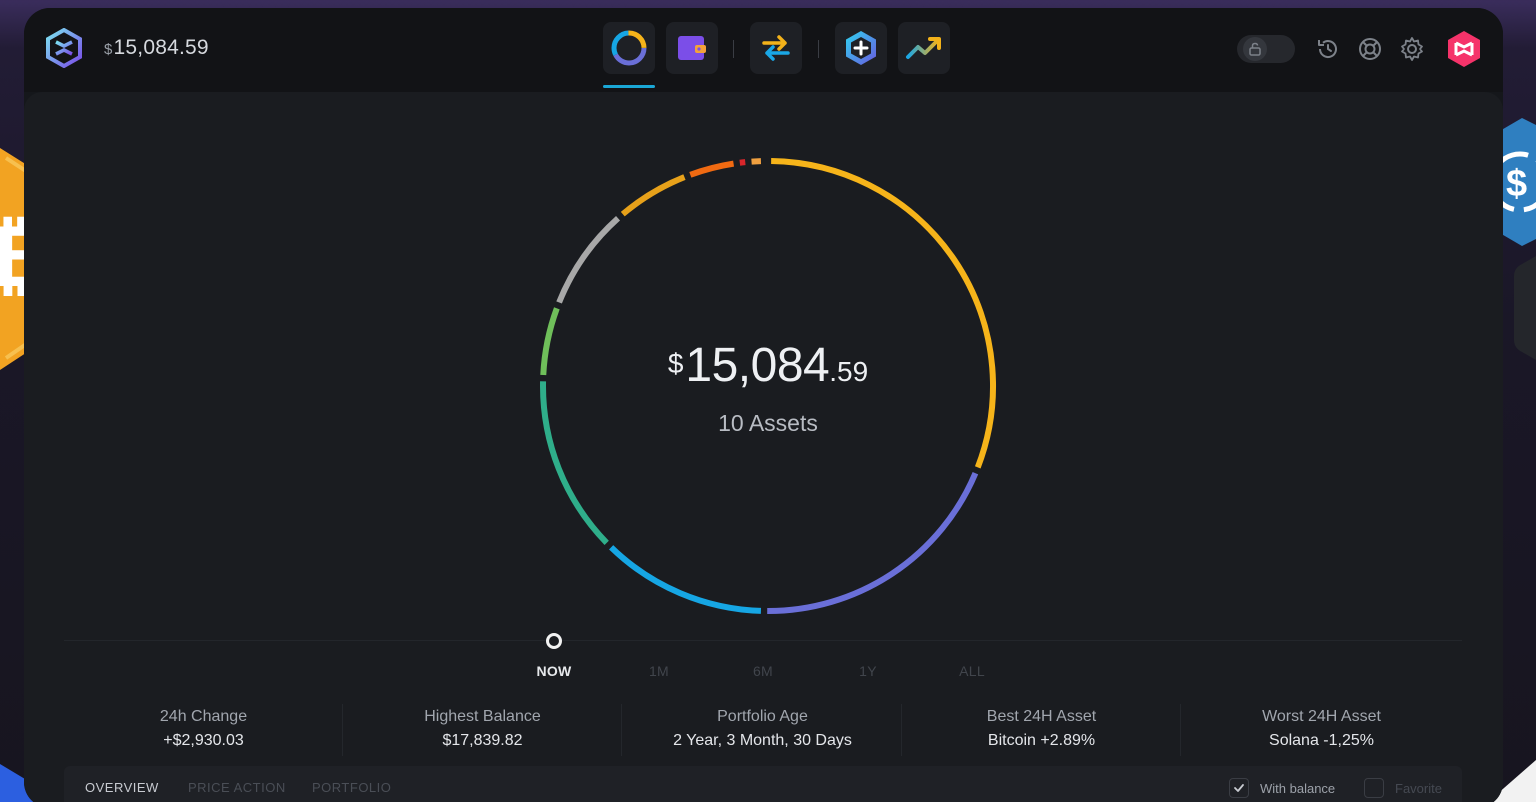 Image resolution: width=1536 pixels, height=802 pixels. What do you see at coordinates (554, 641) in the screenshot?
I see `timeline-selected-dot` at bounding box center [554, 641].